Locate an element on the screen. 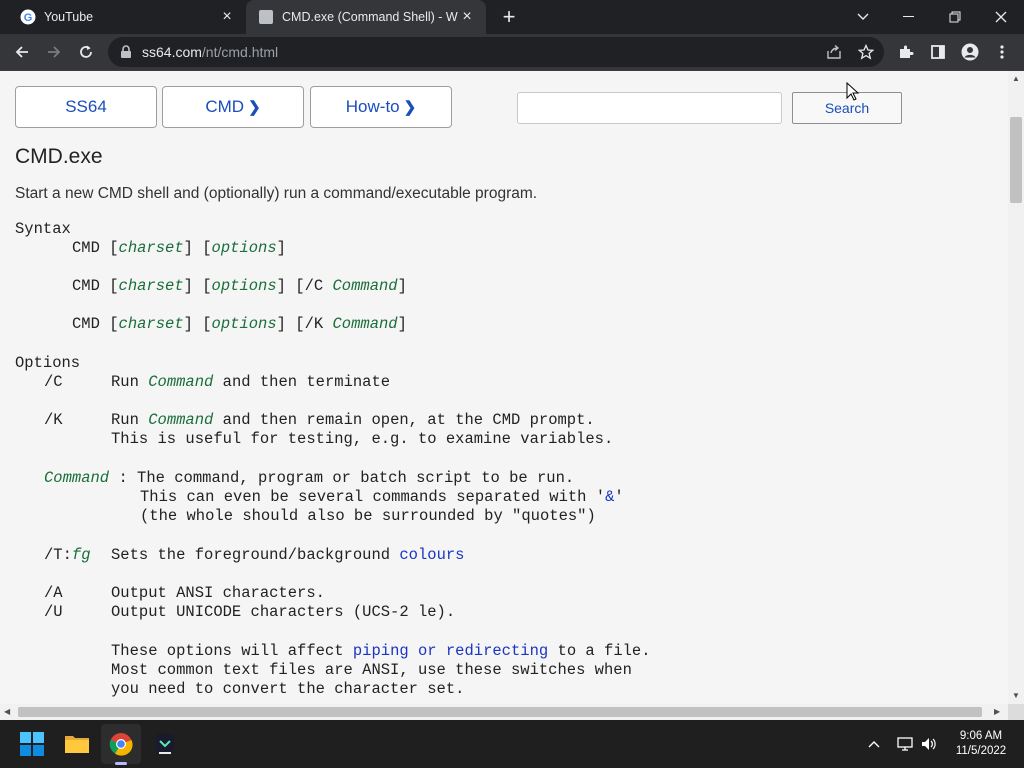 Image resolution: width=1024 pixels, height=768 pixels. mouse-cursor-icon is located at coordinates (853, 91).